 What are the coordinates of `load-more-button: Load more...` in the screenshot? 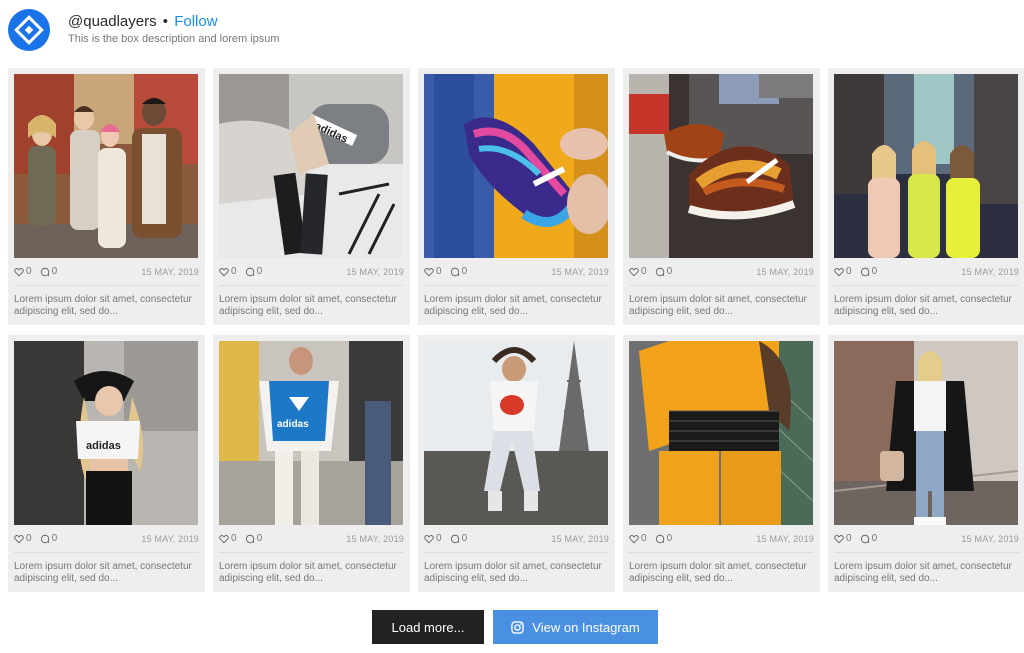 It's located at (428, 627).